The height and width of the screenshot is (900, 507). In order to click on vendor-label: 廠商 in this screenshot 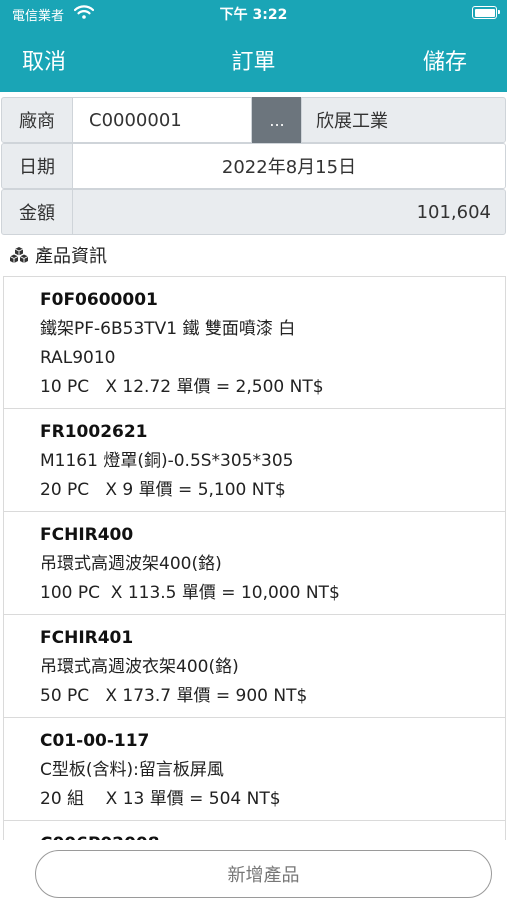, I will do `click(37, 120)`.